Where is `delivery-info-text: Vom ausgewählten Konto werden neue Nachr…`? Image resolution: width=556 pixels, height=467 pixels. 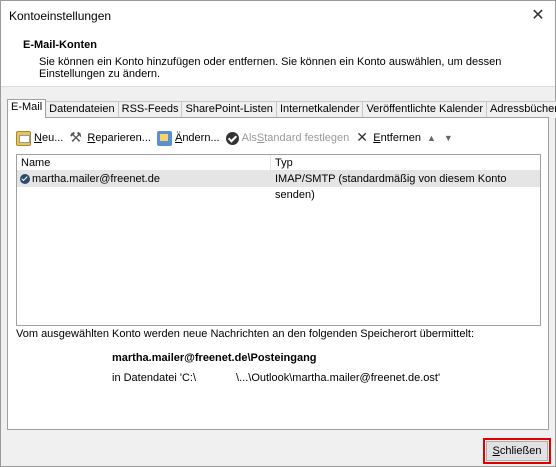
delivery-info-text: Vom ausgewählten Konto werden neue Nachr… is located at coordinates (245, 334).